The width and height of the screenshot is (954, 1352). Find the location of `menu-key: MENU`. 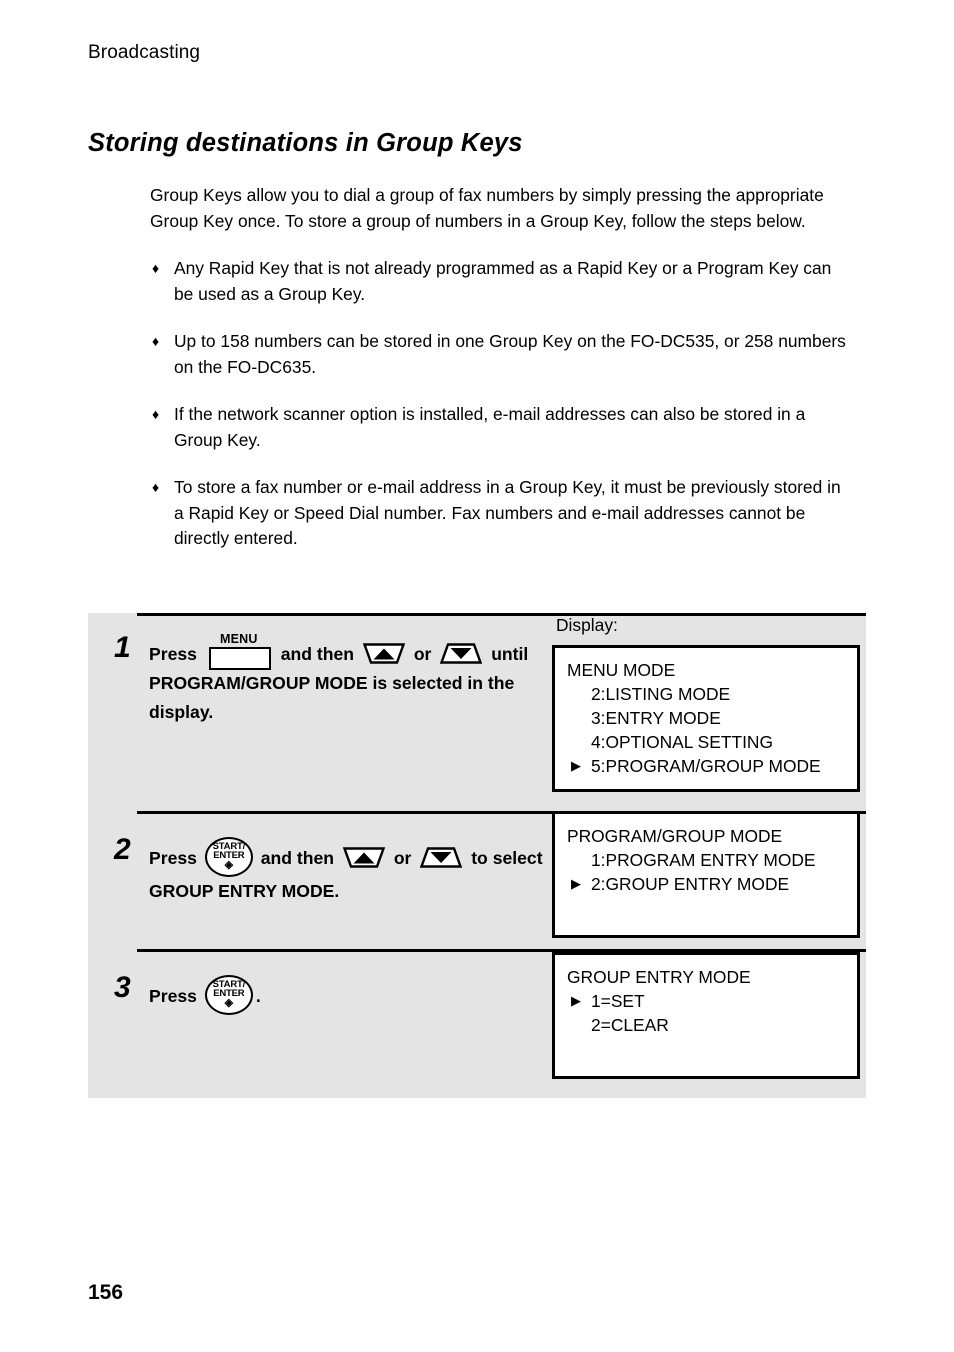

menu-key: MENU is located at coordinates (239, 651).